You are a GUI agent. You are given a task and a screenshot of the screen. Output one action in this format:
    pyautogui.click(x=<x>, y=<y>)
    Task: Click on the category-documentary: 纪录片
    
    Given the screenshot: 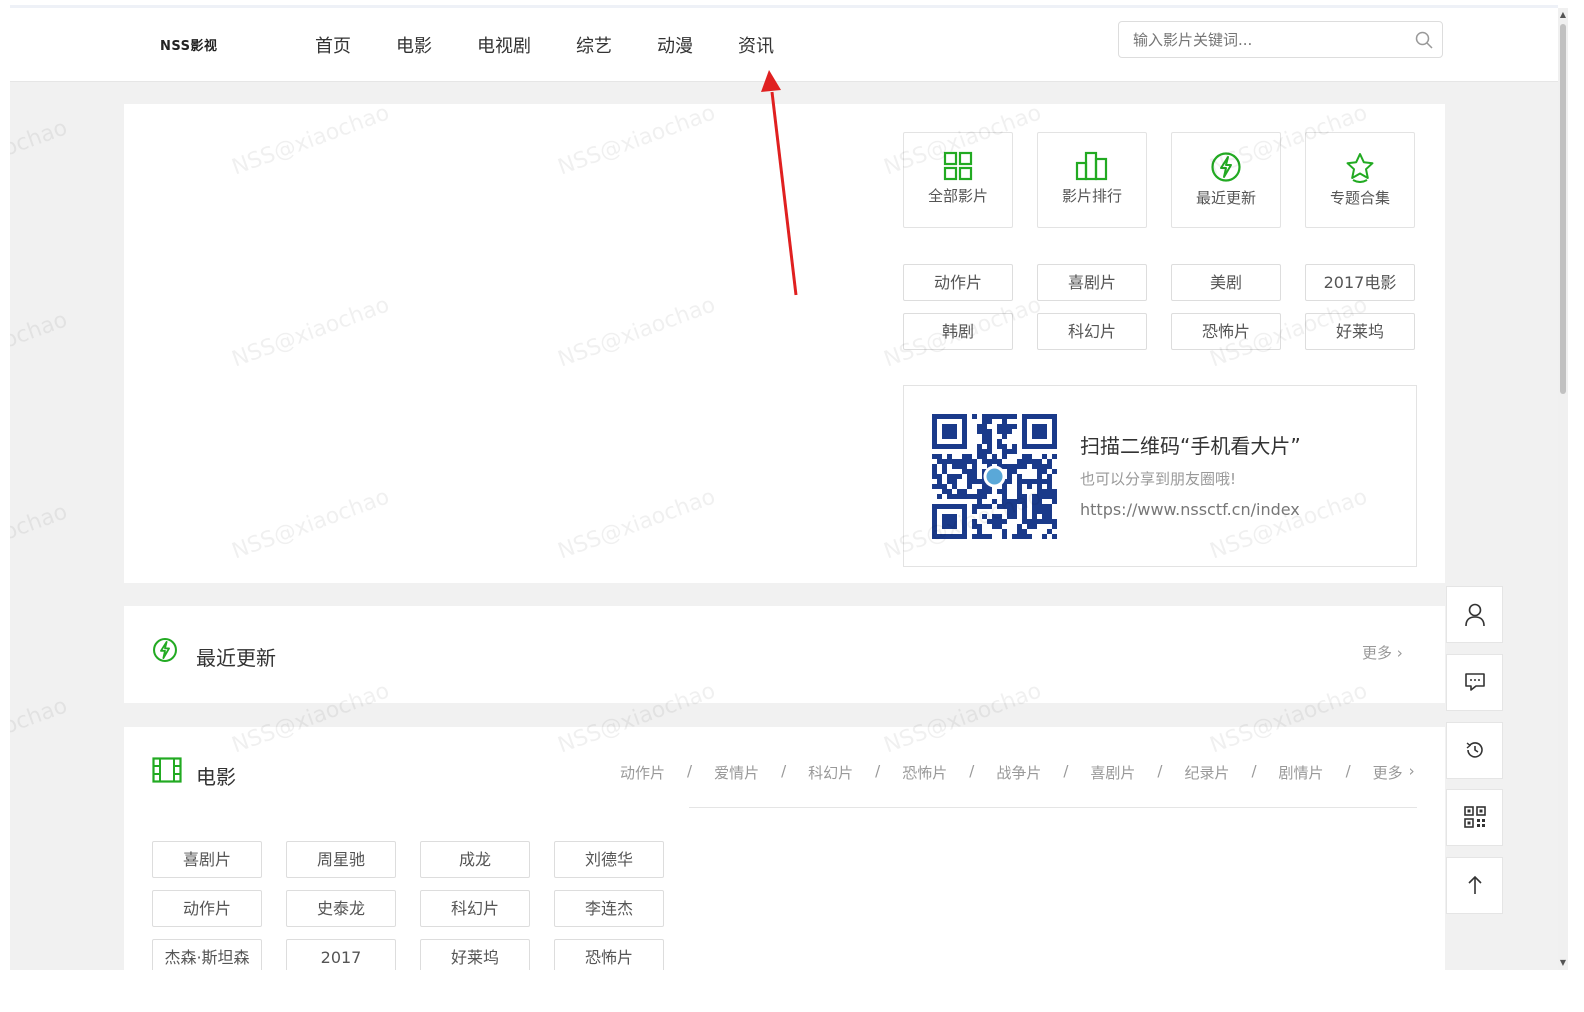 What is the action you would take?
    pyautogui.click(x=1206, y=772)
    